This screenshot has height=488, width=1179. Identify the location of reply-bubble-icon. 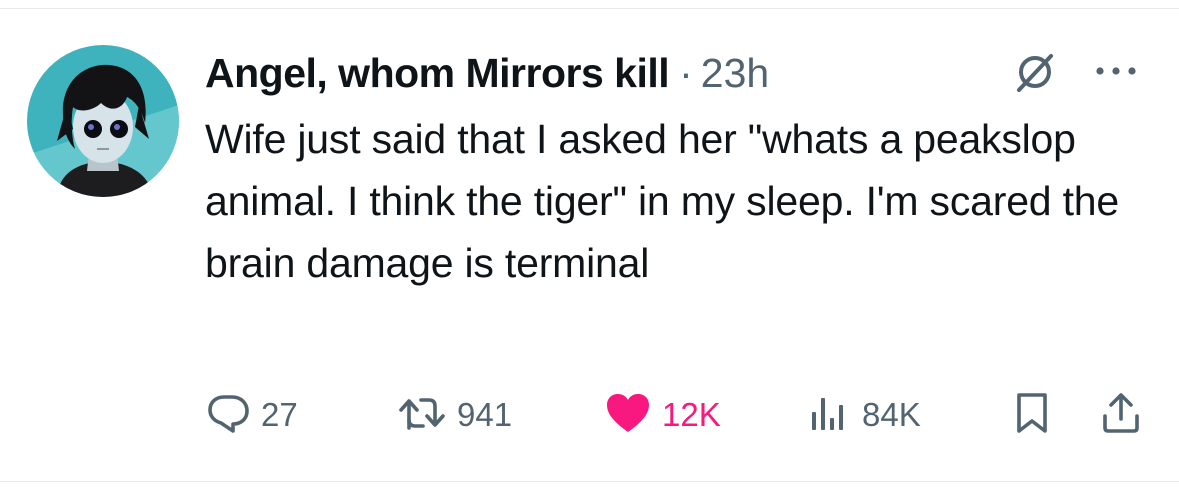
(228, 415).